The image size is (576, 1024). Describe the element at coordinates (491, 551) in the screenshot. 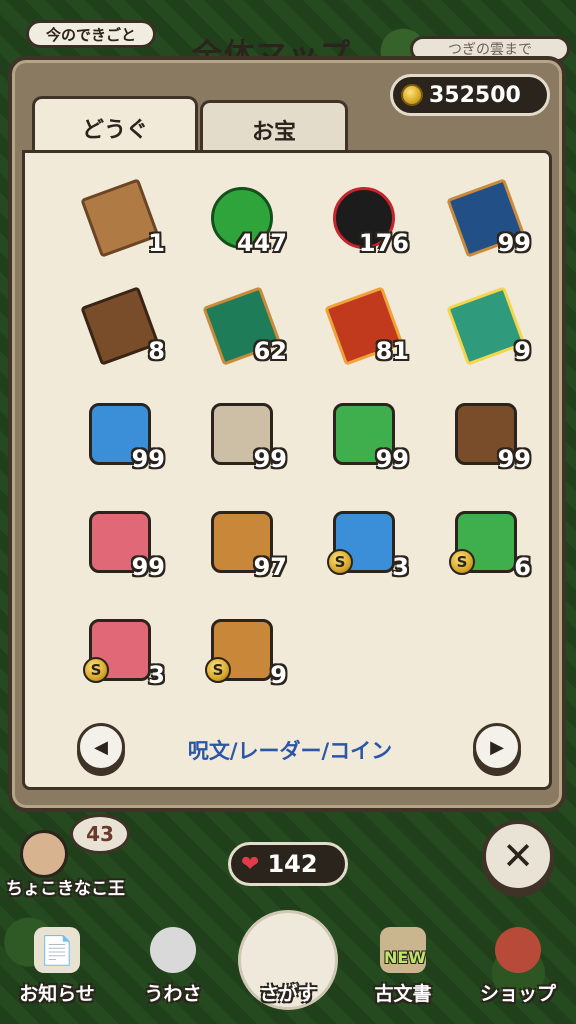

I see `item-slot: S6` at that location.